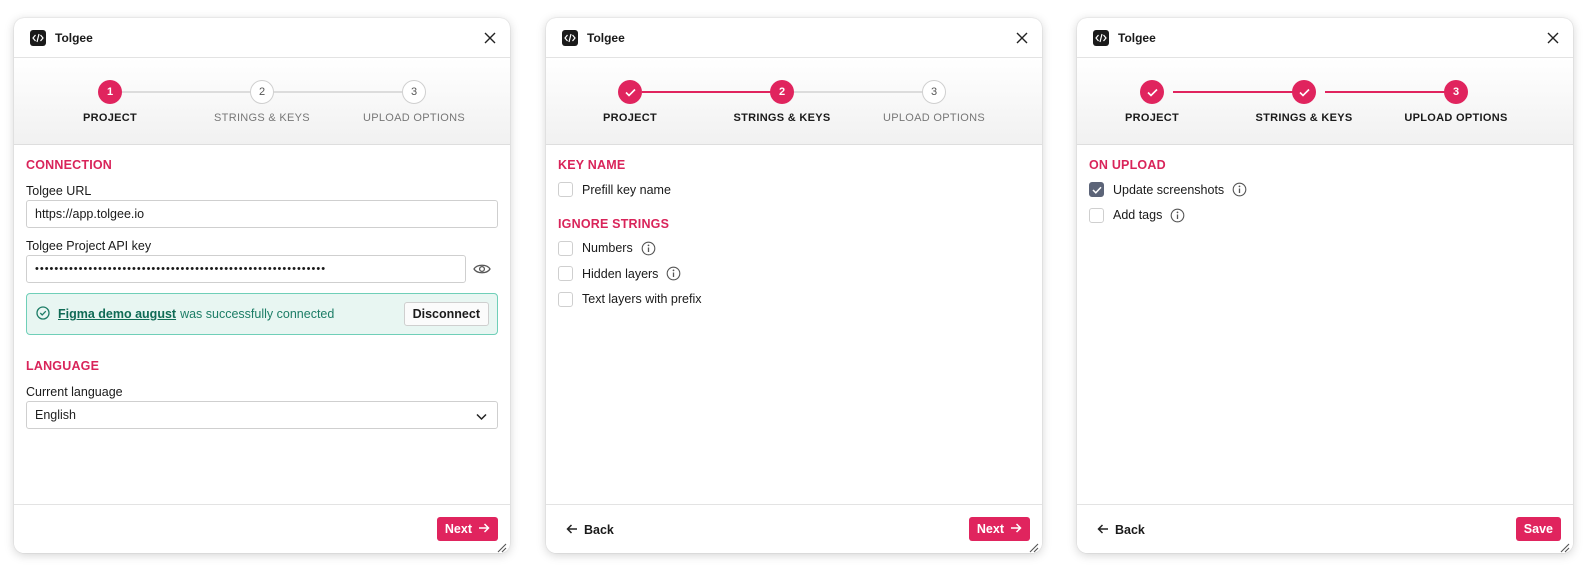 This screenshot has width=1594, height=571. I want to click on current-language-label: Current language, so click(74, 392).